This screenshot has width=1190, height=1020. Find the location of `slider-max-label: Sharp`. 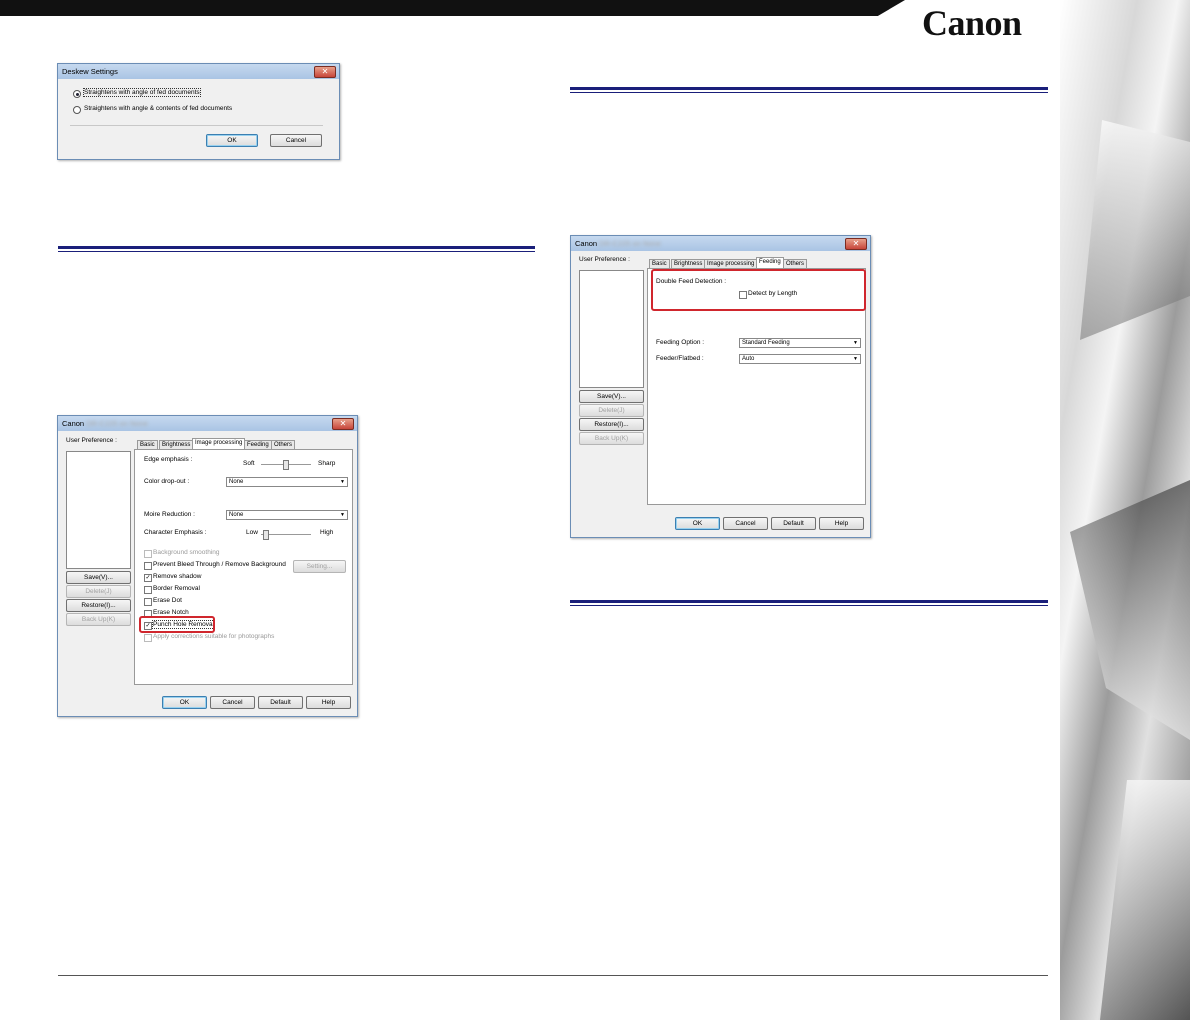

slider-max-label: Sharp is located at coordinates (327, 463).